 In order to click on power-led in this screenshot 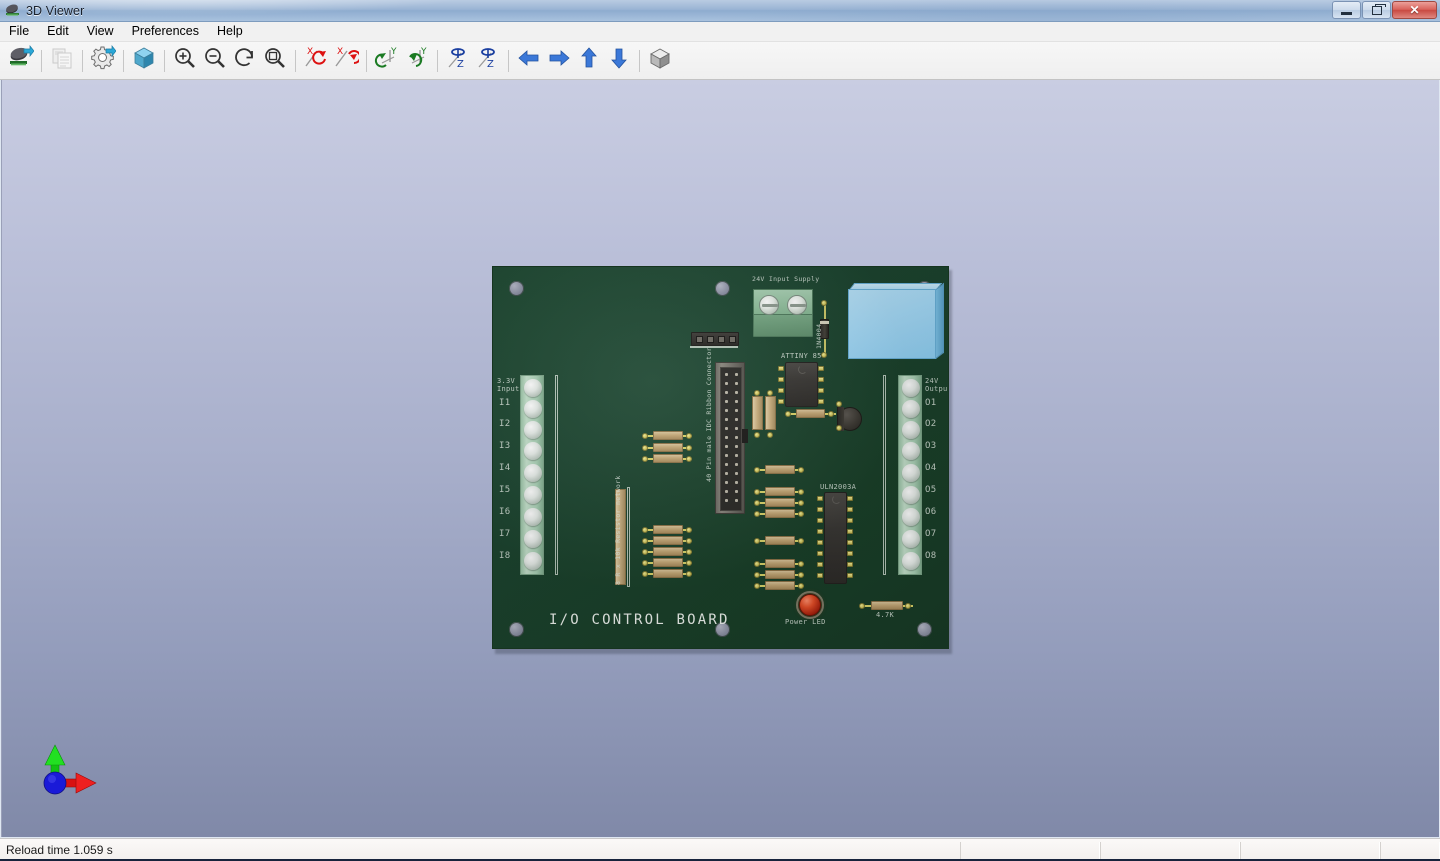, I will do `click(810, 605)`.